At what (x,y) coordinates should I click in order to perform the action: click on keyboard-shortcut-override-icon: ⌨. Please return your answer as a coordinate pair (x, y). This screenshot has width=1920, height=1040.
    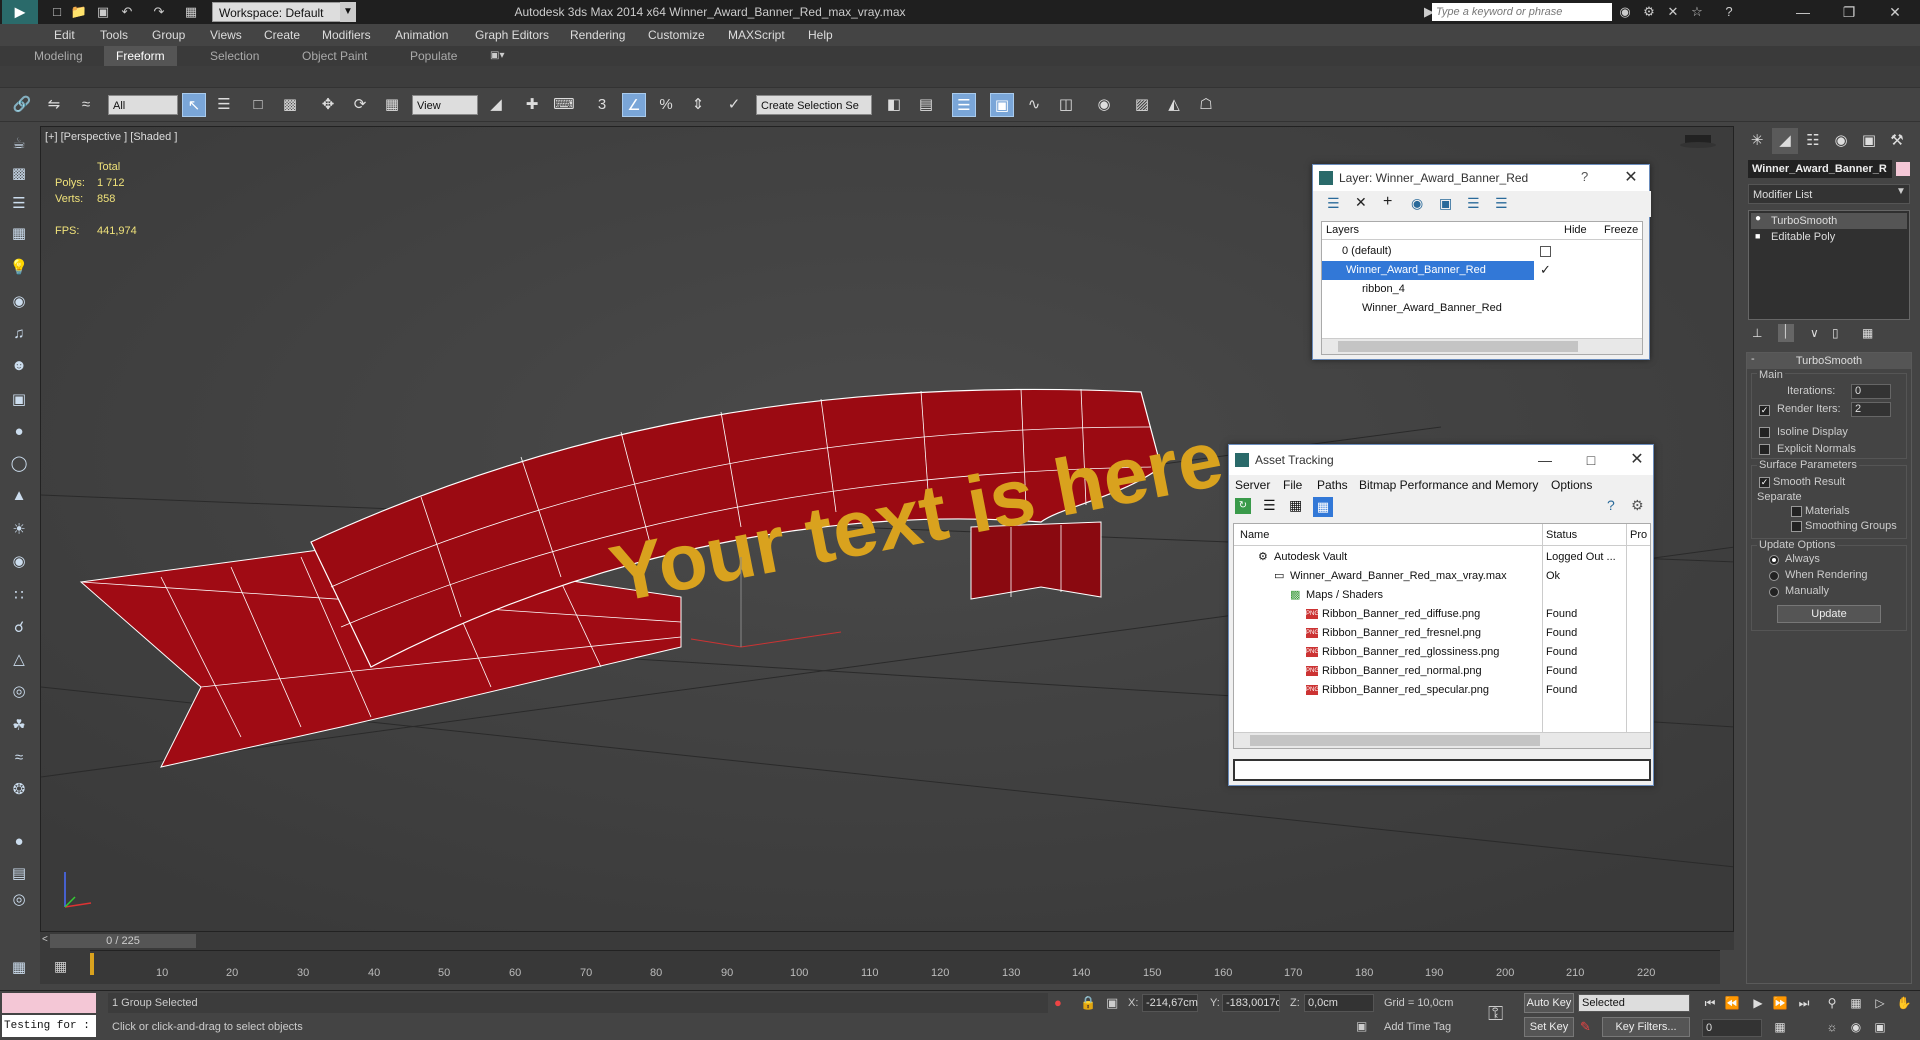
    Looking at the image, I should click on (564, 105).